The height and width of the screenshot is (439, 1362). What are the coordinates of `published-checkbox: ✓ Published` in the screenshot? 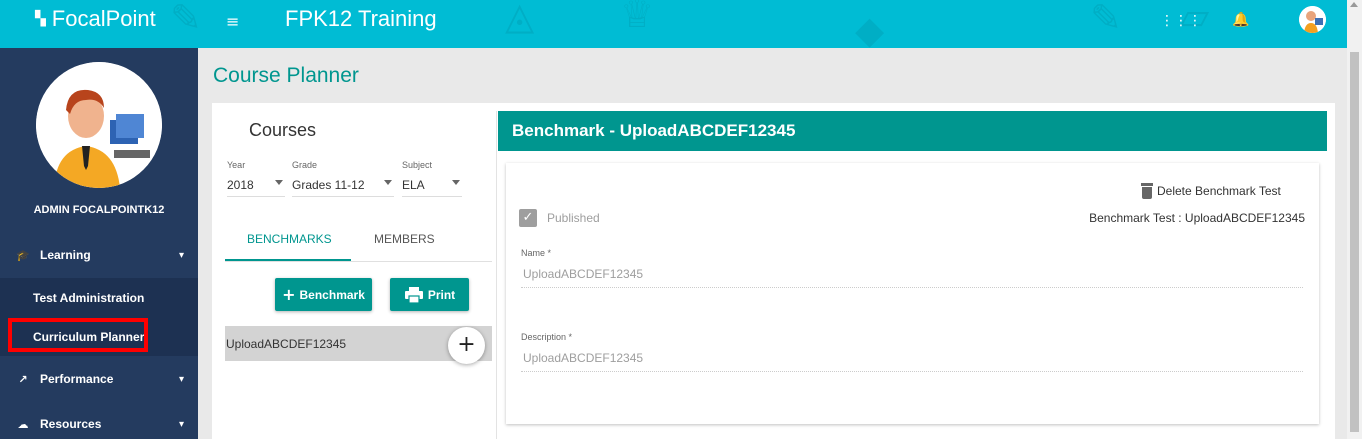 It's located at (559, 218).